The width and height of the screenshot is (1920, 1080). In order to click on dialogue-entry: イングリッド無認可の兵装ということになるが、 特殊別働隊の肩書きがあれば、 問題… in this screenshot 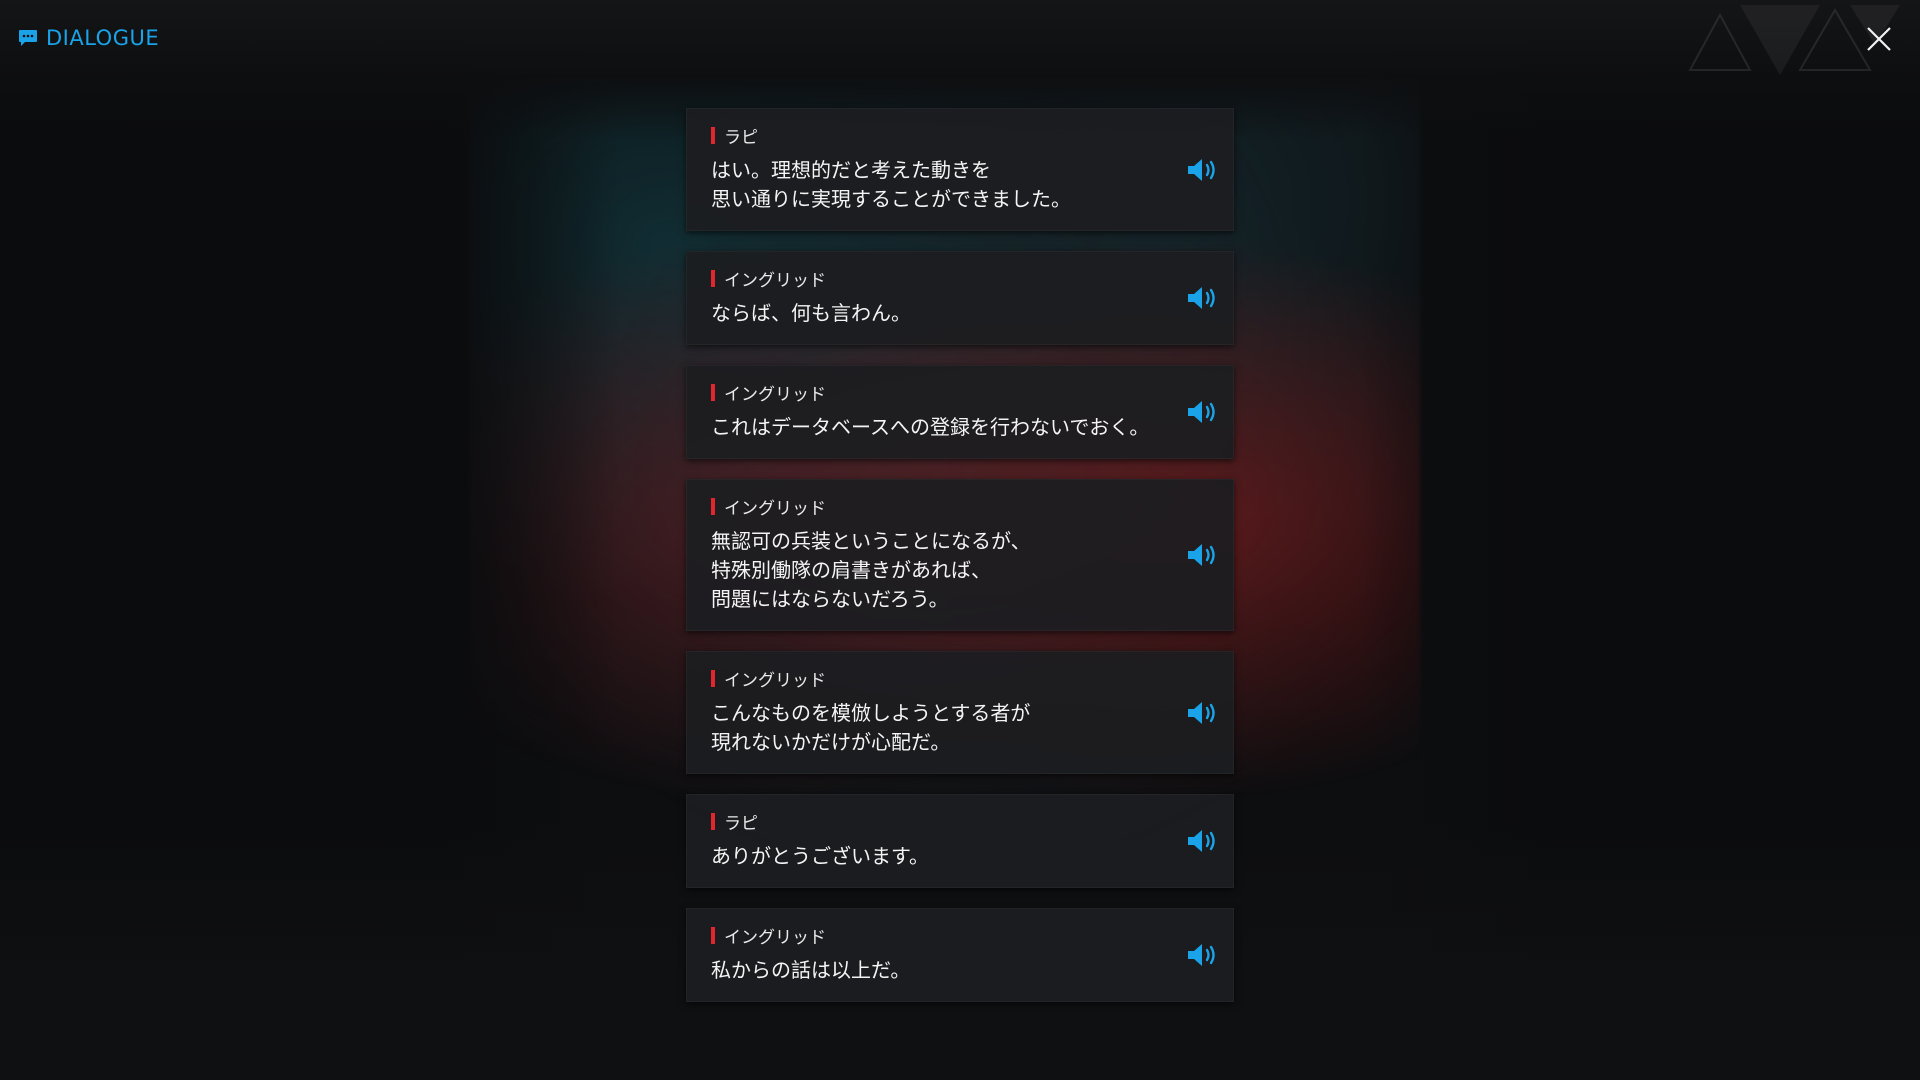, I will do `click(960, 555)`.